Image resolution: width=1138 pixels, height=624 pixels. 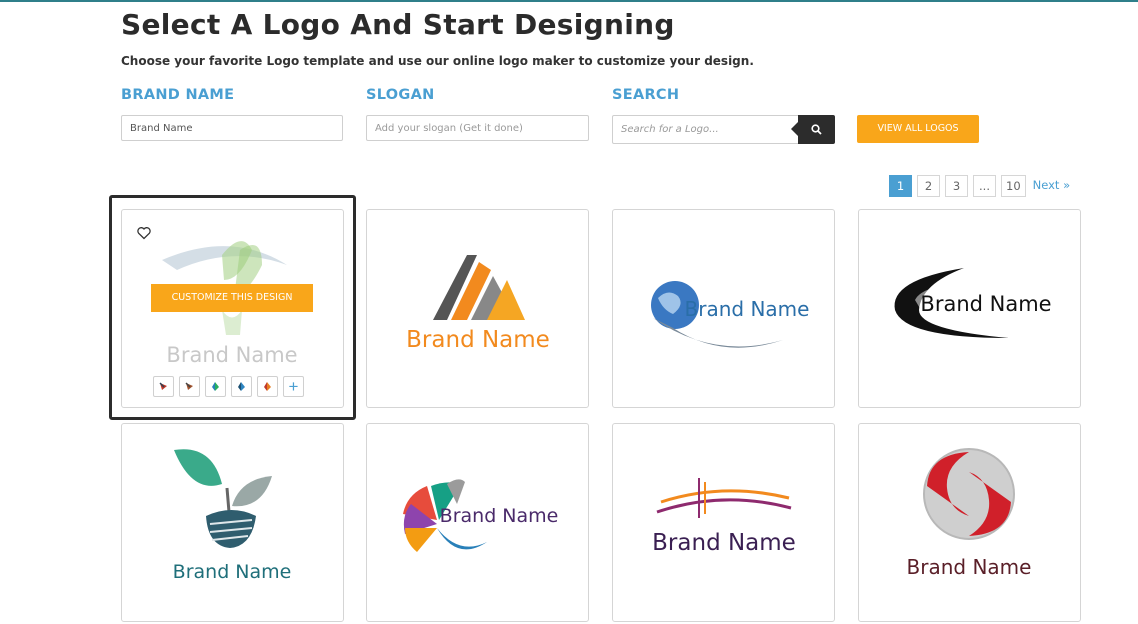 I want to click on logo-artwork-black-crescent: Brand Name, so click(x=973, y=303).